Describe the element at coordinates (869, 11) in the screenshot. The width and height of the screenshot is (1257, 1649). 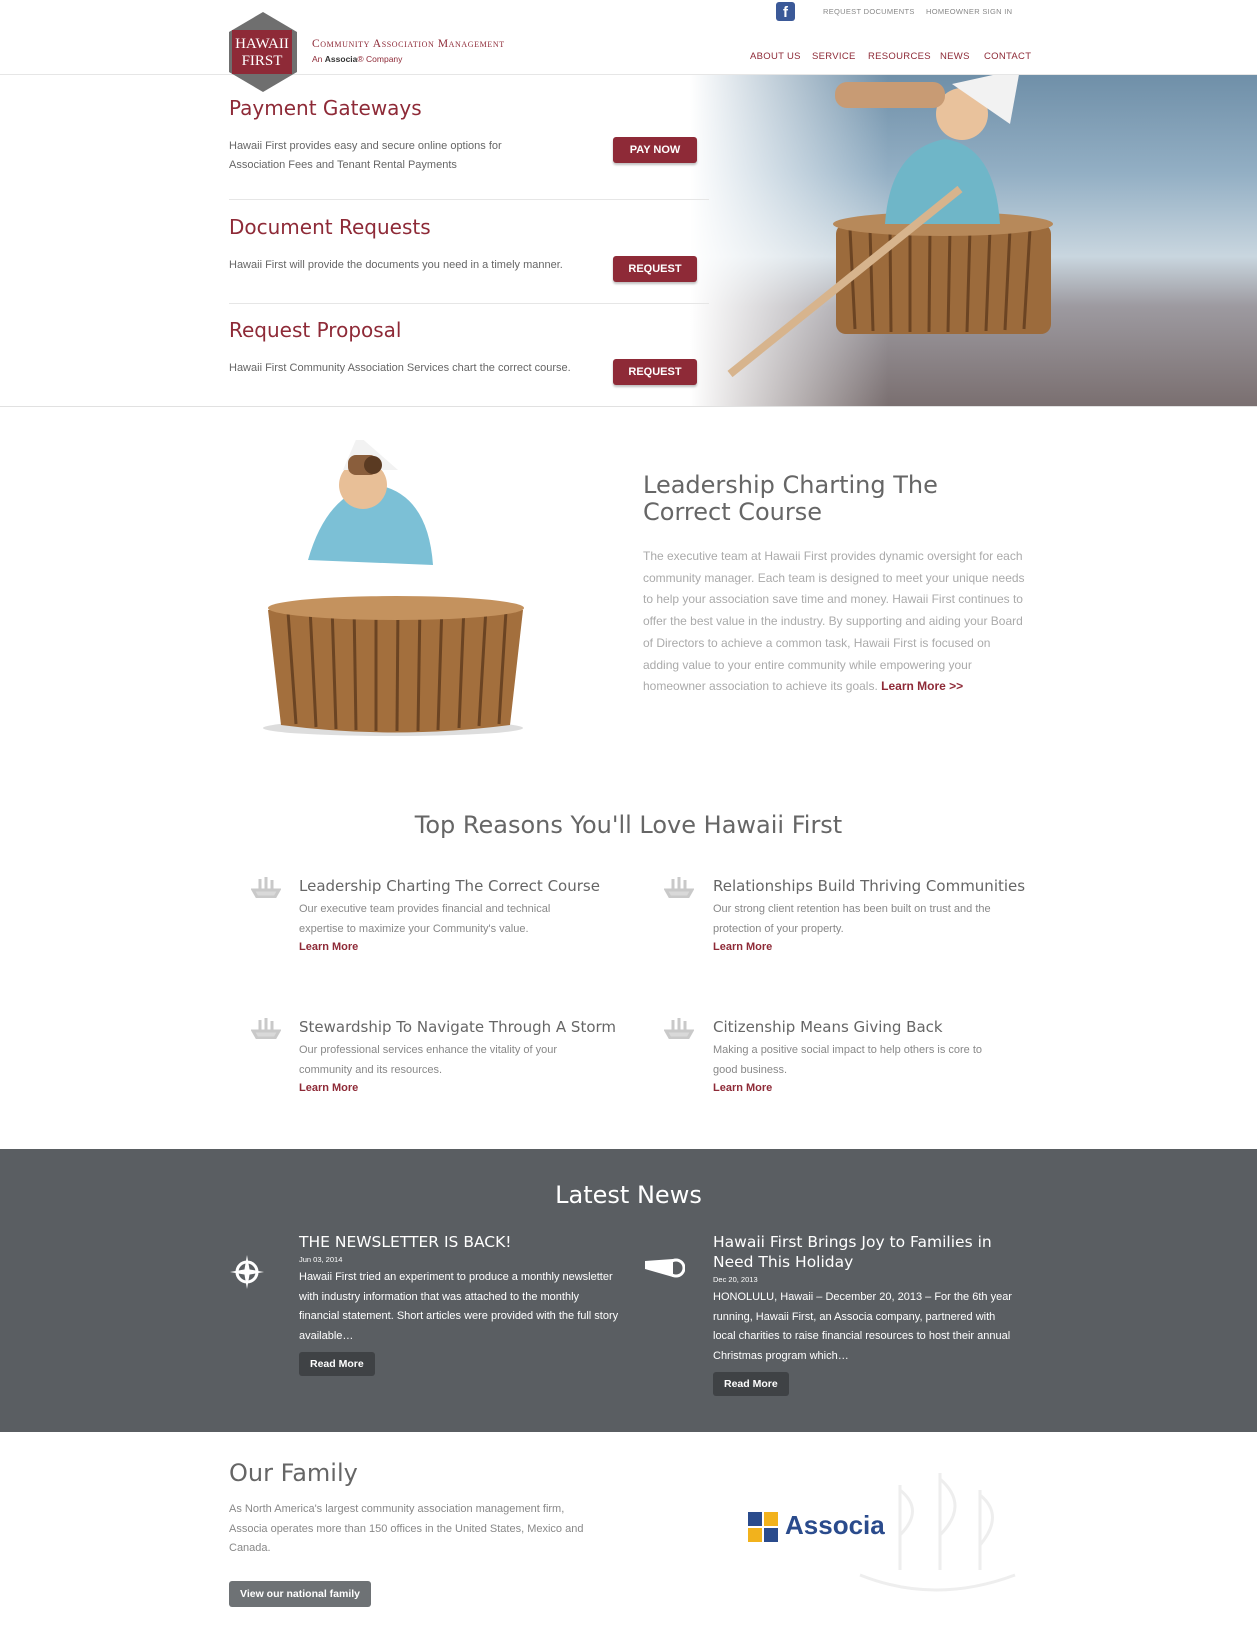
I see `request-documents-link: REQUEST DOCUMENTS` at that location.